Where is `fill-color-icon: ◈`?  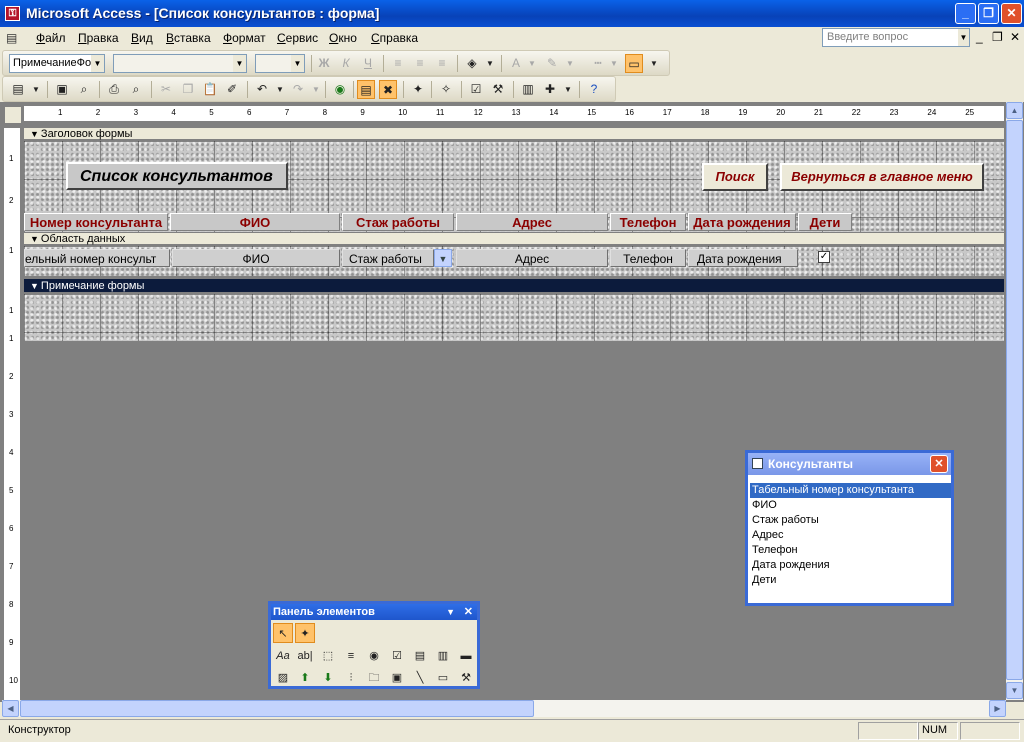
fill-color-icon: ◈ is located at coordinates (472, 63).